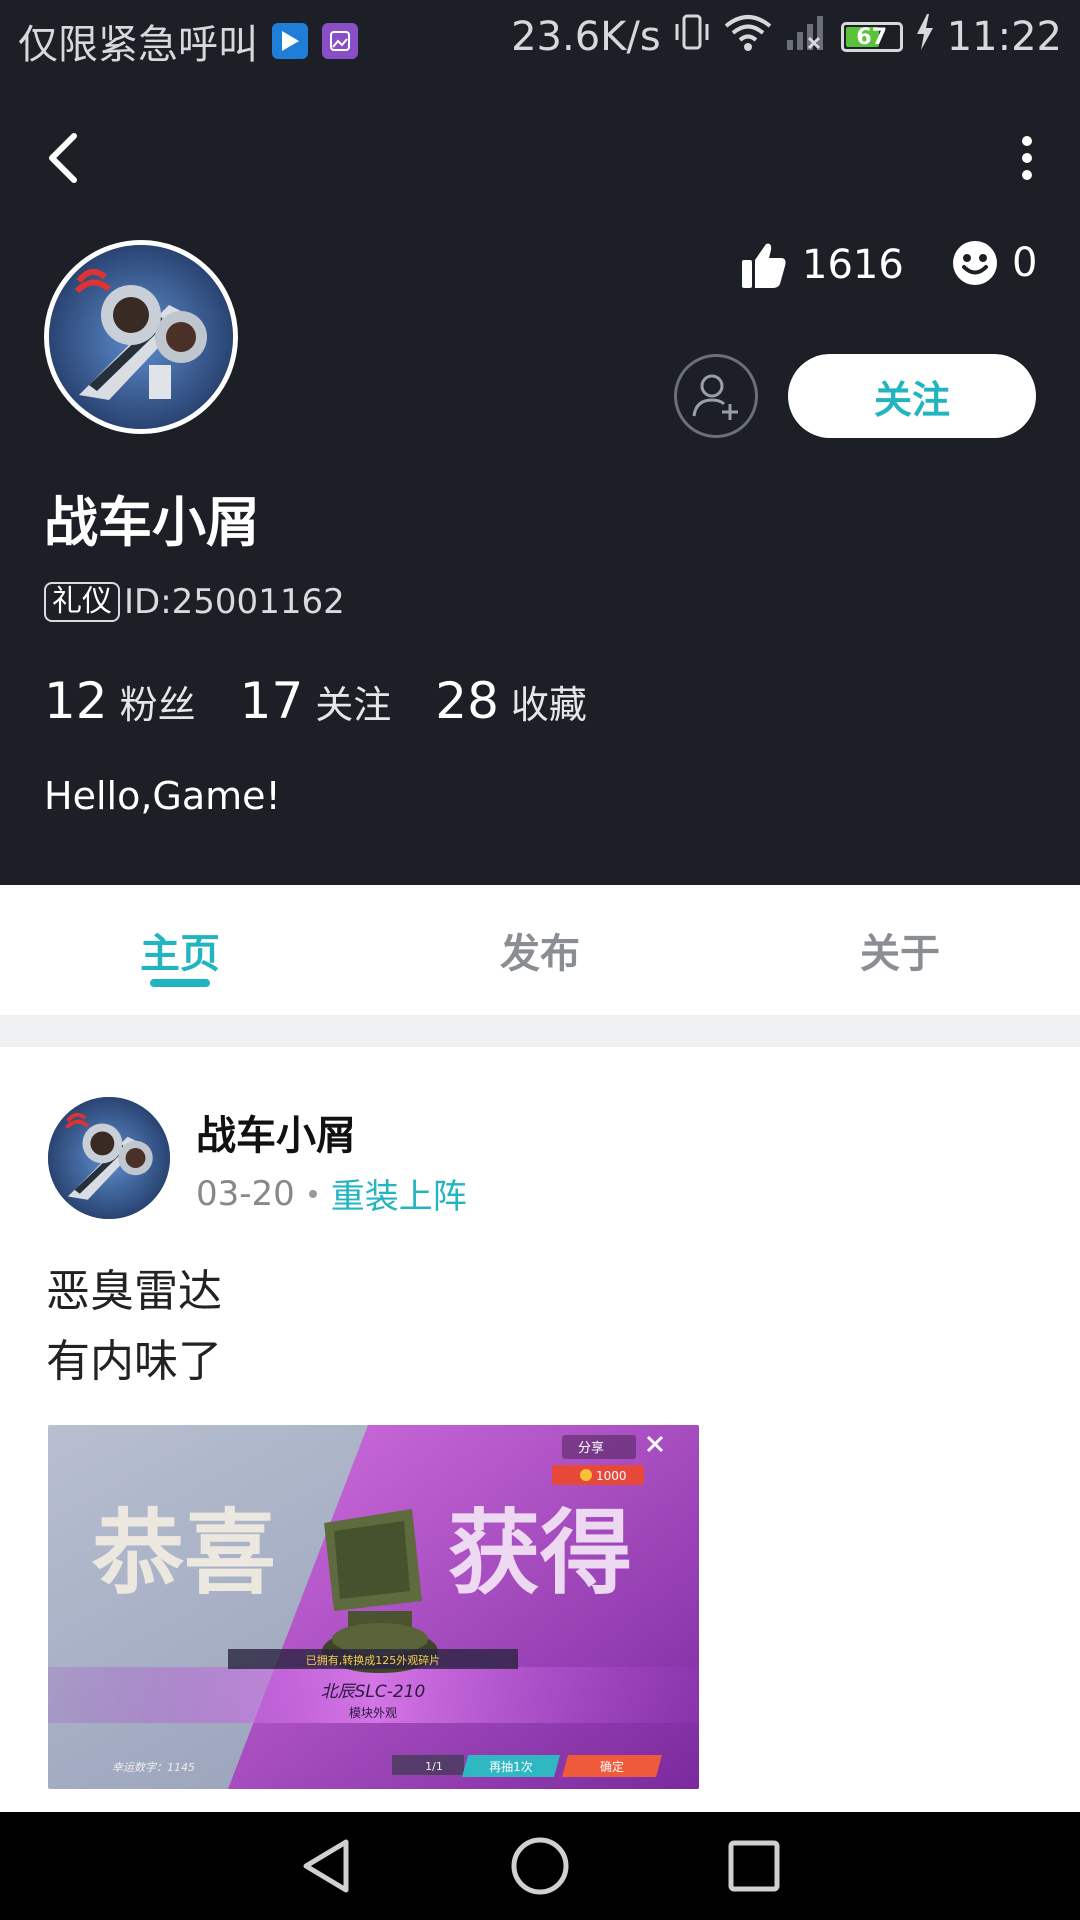 This screenshot has width=1080, height=1920. I want to click on draw-counter: 1/1, so click(434, 1766).